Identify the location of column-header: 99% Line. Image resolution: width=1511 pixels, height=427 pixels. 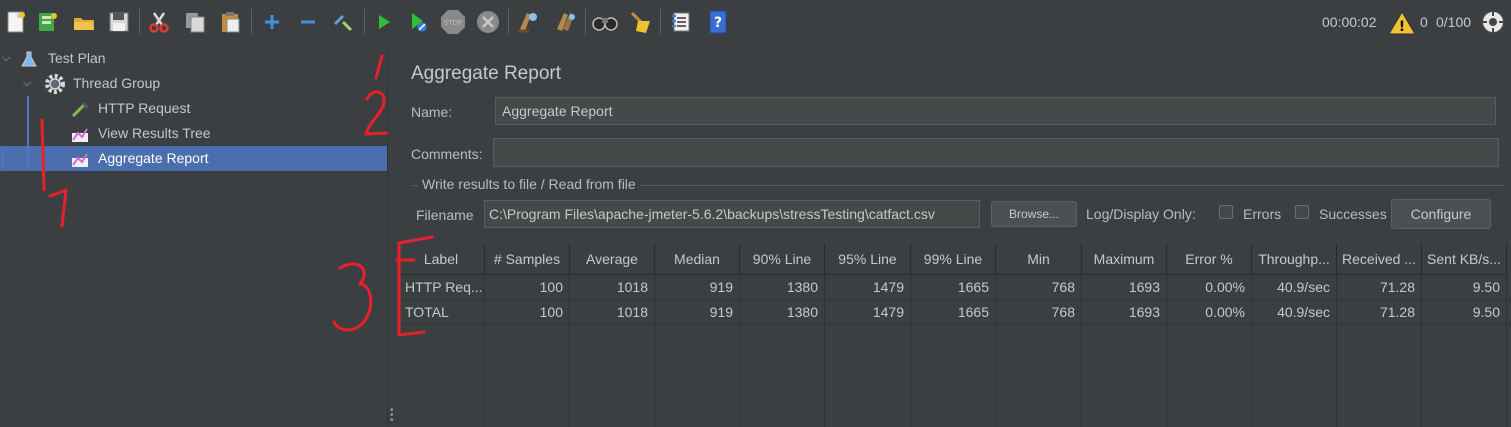
(953, 259).